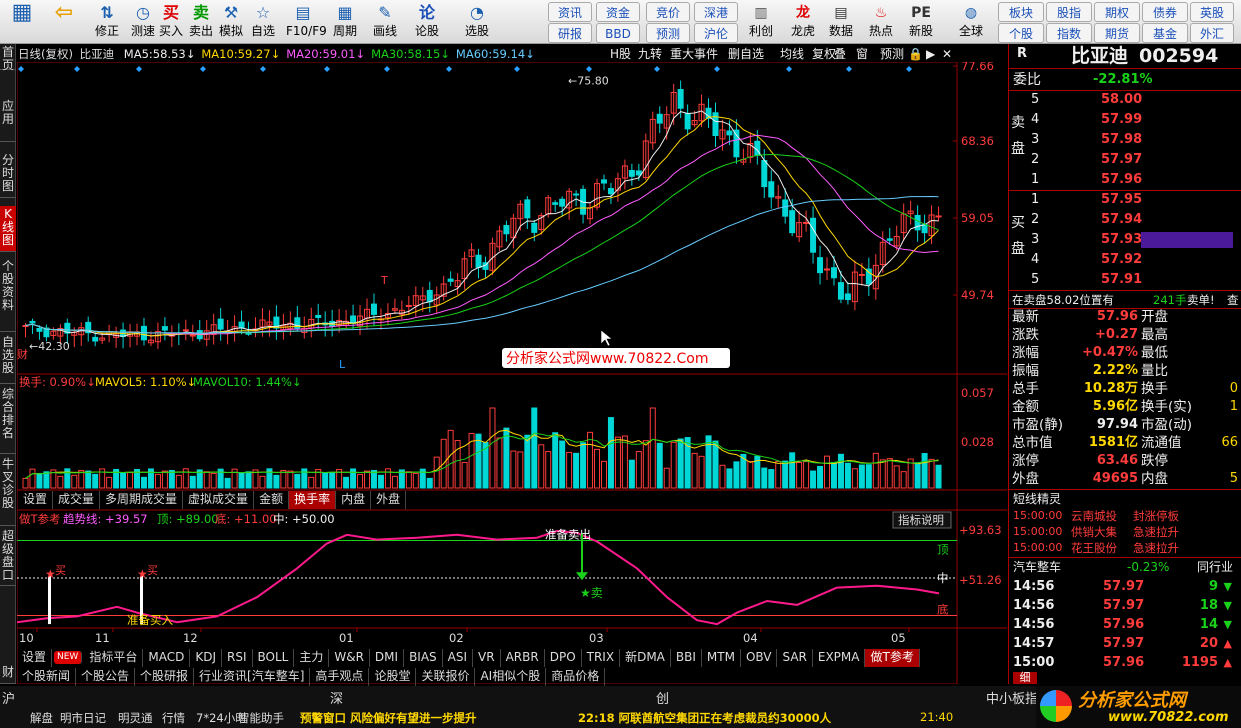 Image resolution: width=1241 pixels, height=728 pixels. Describe the element at coordinates (1069, 33) in the screenshot. I see `market-btn: 指数` at that location.